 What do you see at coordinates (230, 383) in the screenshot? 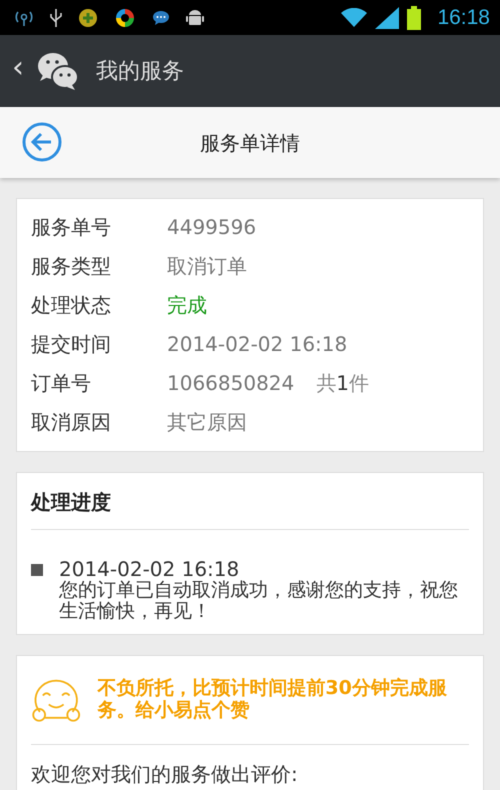
I see `field-value: 1066850824` at bounding box center [230, 383].